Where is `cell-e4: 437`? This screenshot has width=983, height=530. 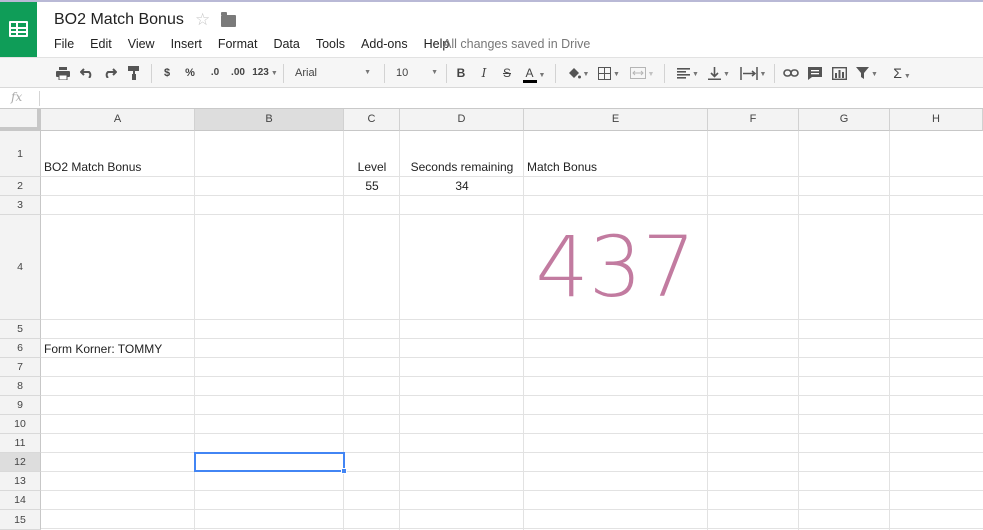
cell-e4: 437 is located at coordinates (615, 267).